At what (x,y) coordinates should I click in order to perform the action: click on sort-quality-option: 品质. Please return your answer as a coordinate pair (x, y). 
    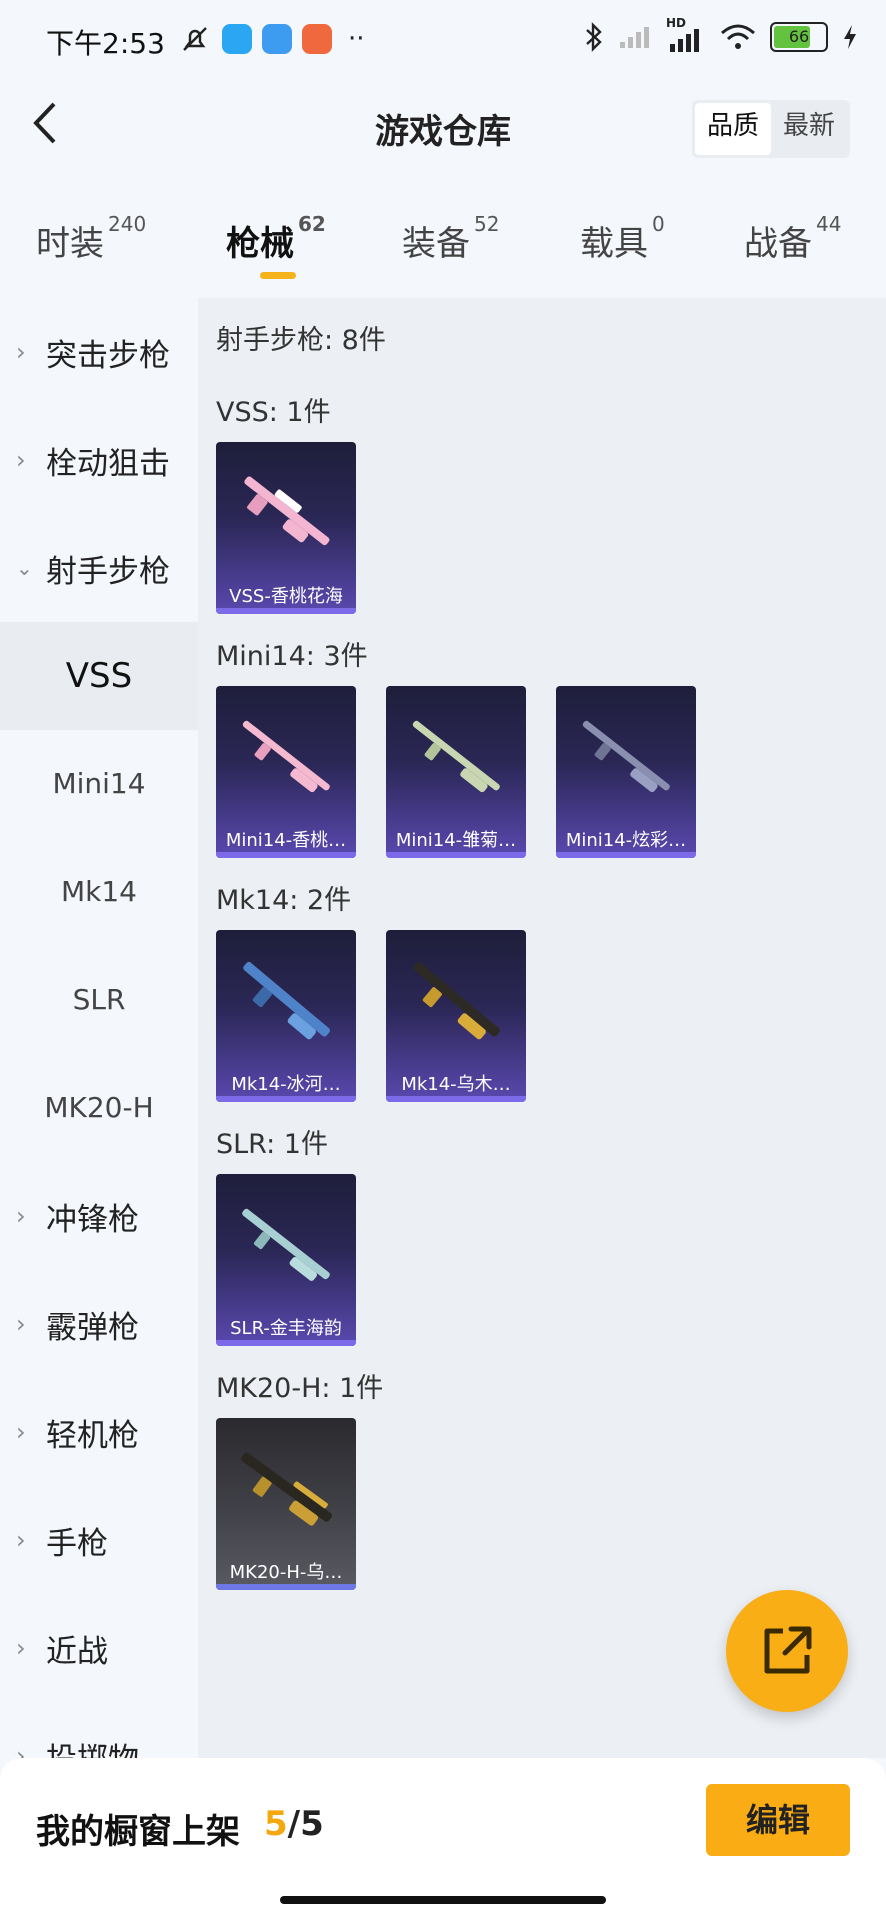
    Looking at the image, I should click on (732, 129).